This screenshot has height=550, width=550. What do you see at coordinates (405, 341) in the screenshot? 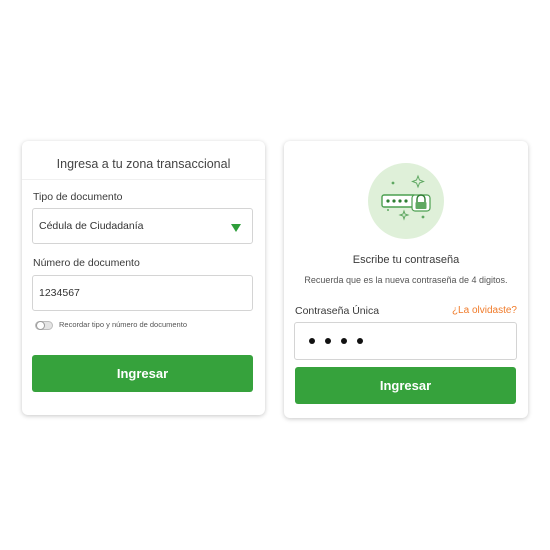
I see `password-input` at bounding box center [405, 341].